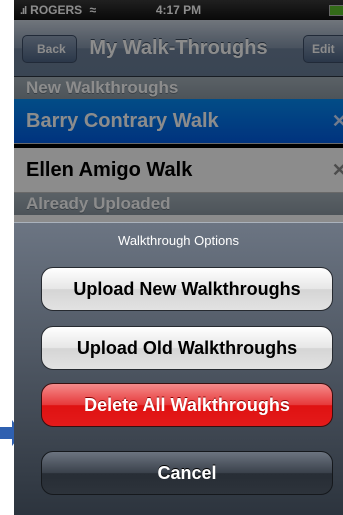  I want to click on cancel-button: Cancel, so click(187, 473).